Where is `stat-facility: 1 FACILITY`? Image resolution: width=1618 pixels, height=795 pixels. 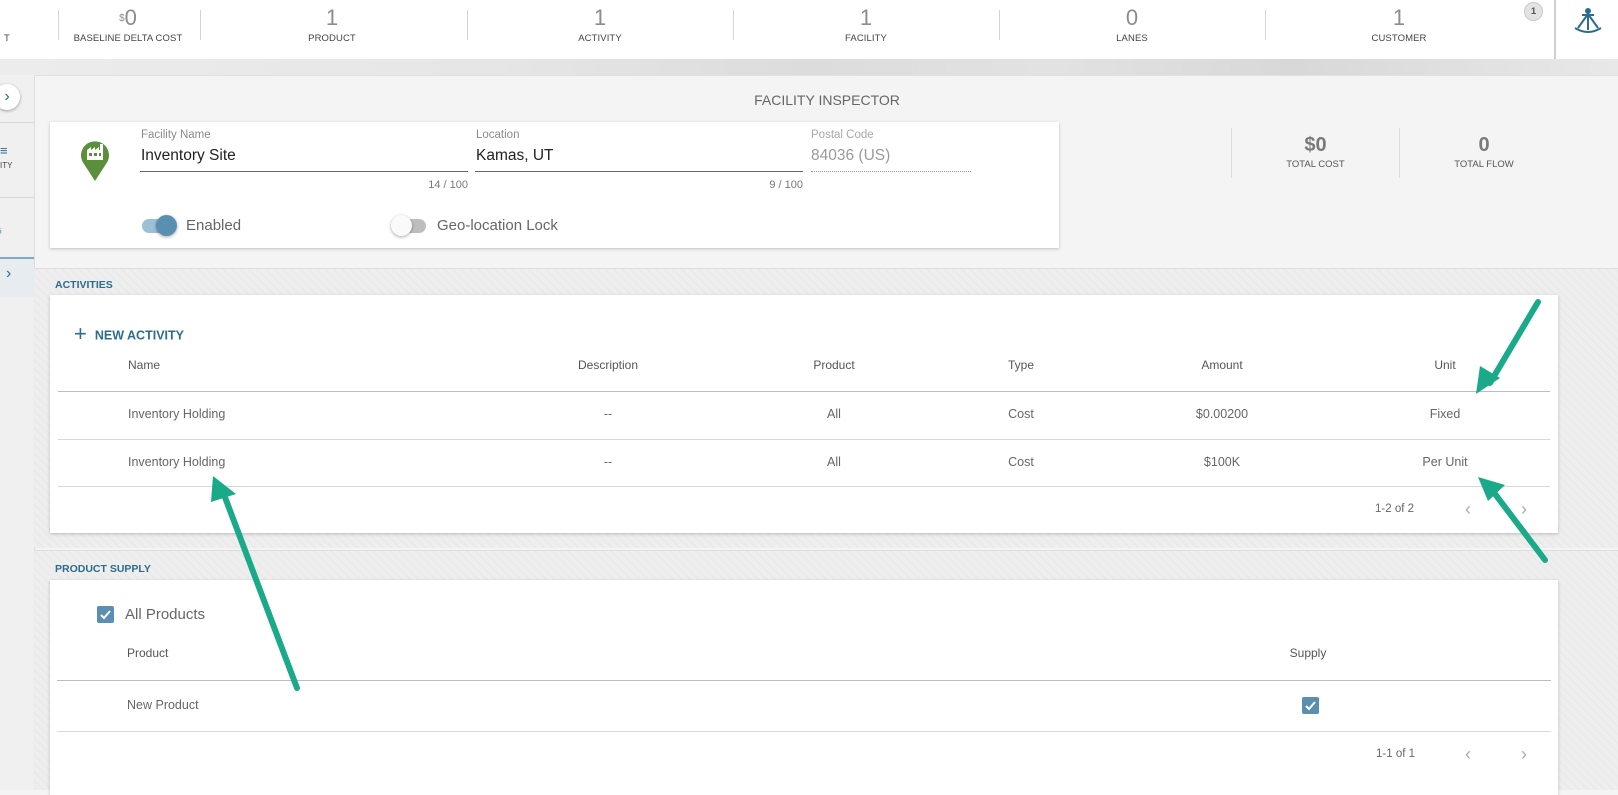 stat-facility: 1 FACILITY is located at coordinates (866, 29).